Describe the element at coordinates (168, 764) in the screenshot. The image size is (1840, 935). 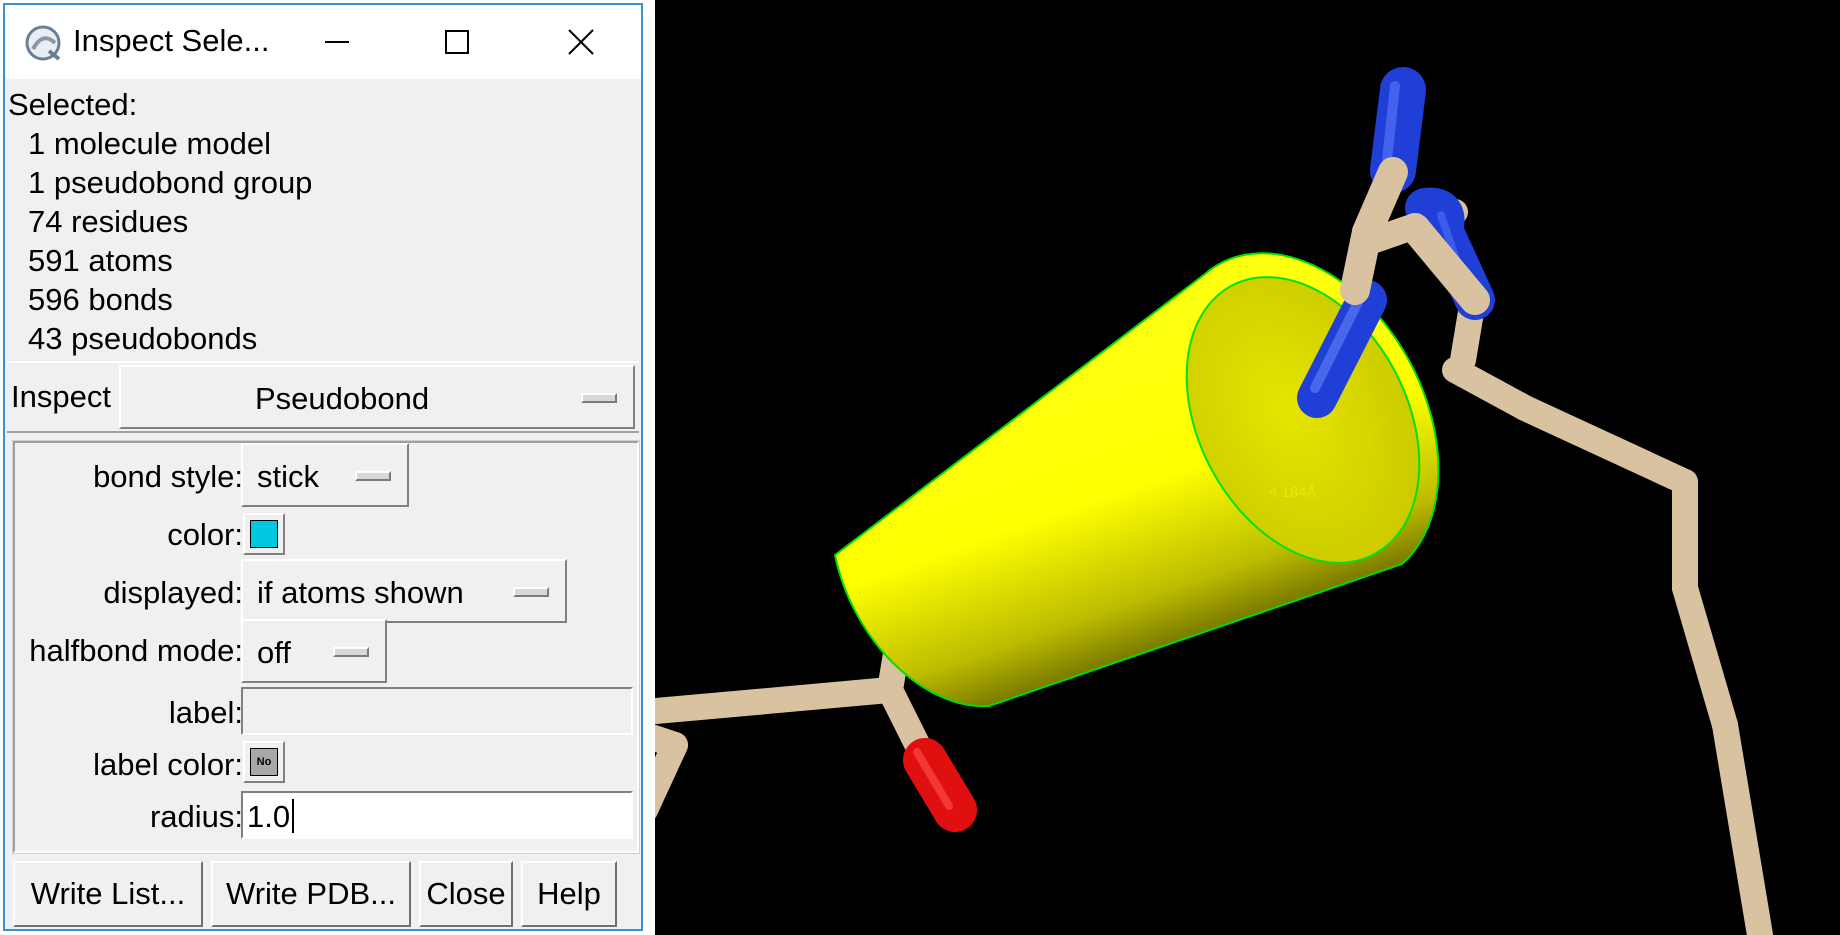
I see `label-color-label: label color:` at that location.